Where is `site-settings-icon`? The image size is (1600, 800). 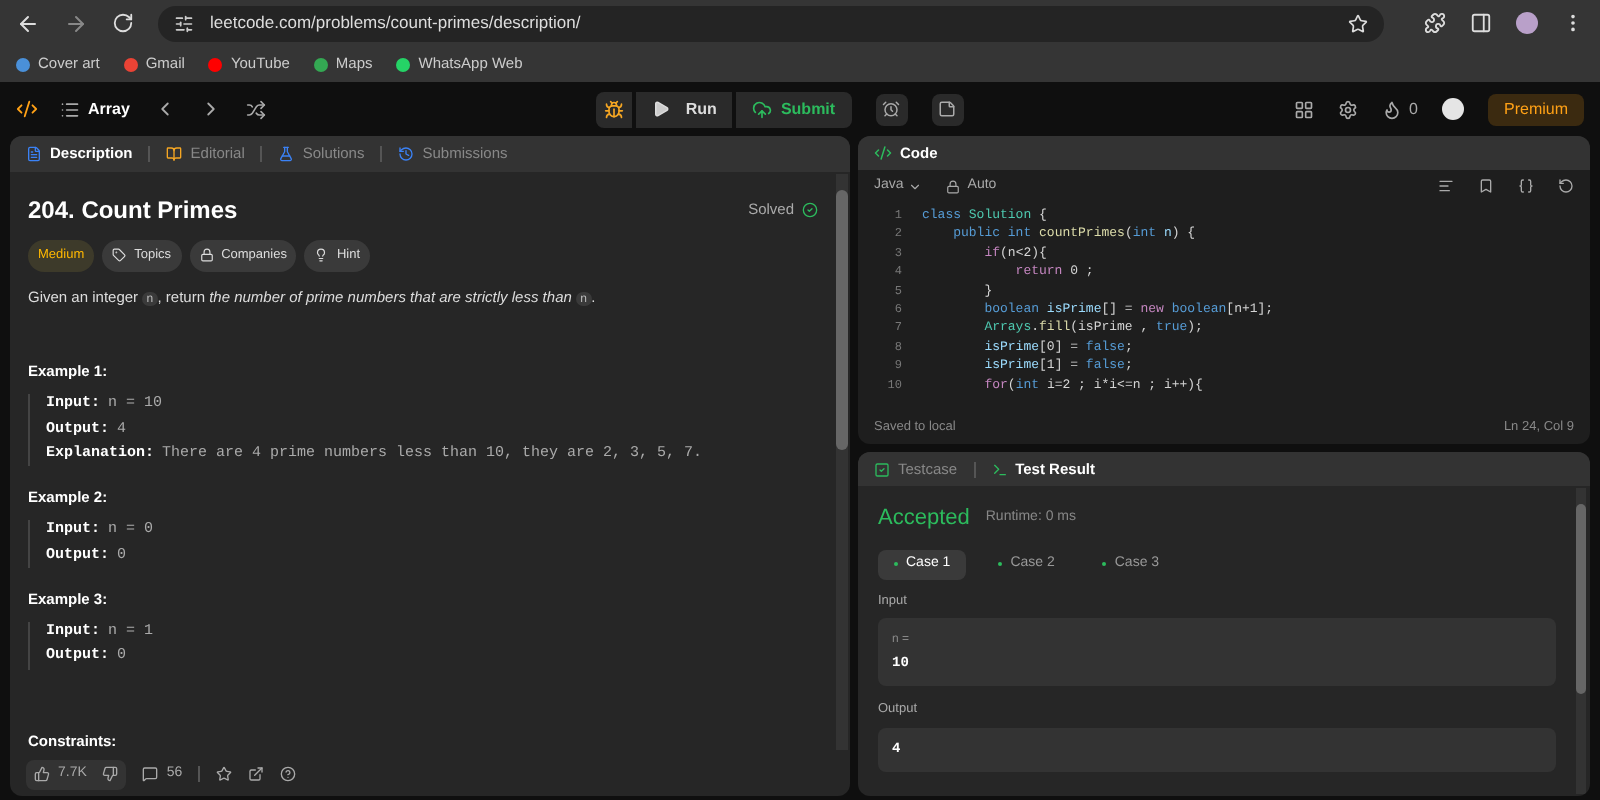 site-settings-icon is located at coordinates (184, 23).